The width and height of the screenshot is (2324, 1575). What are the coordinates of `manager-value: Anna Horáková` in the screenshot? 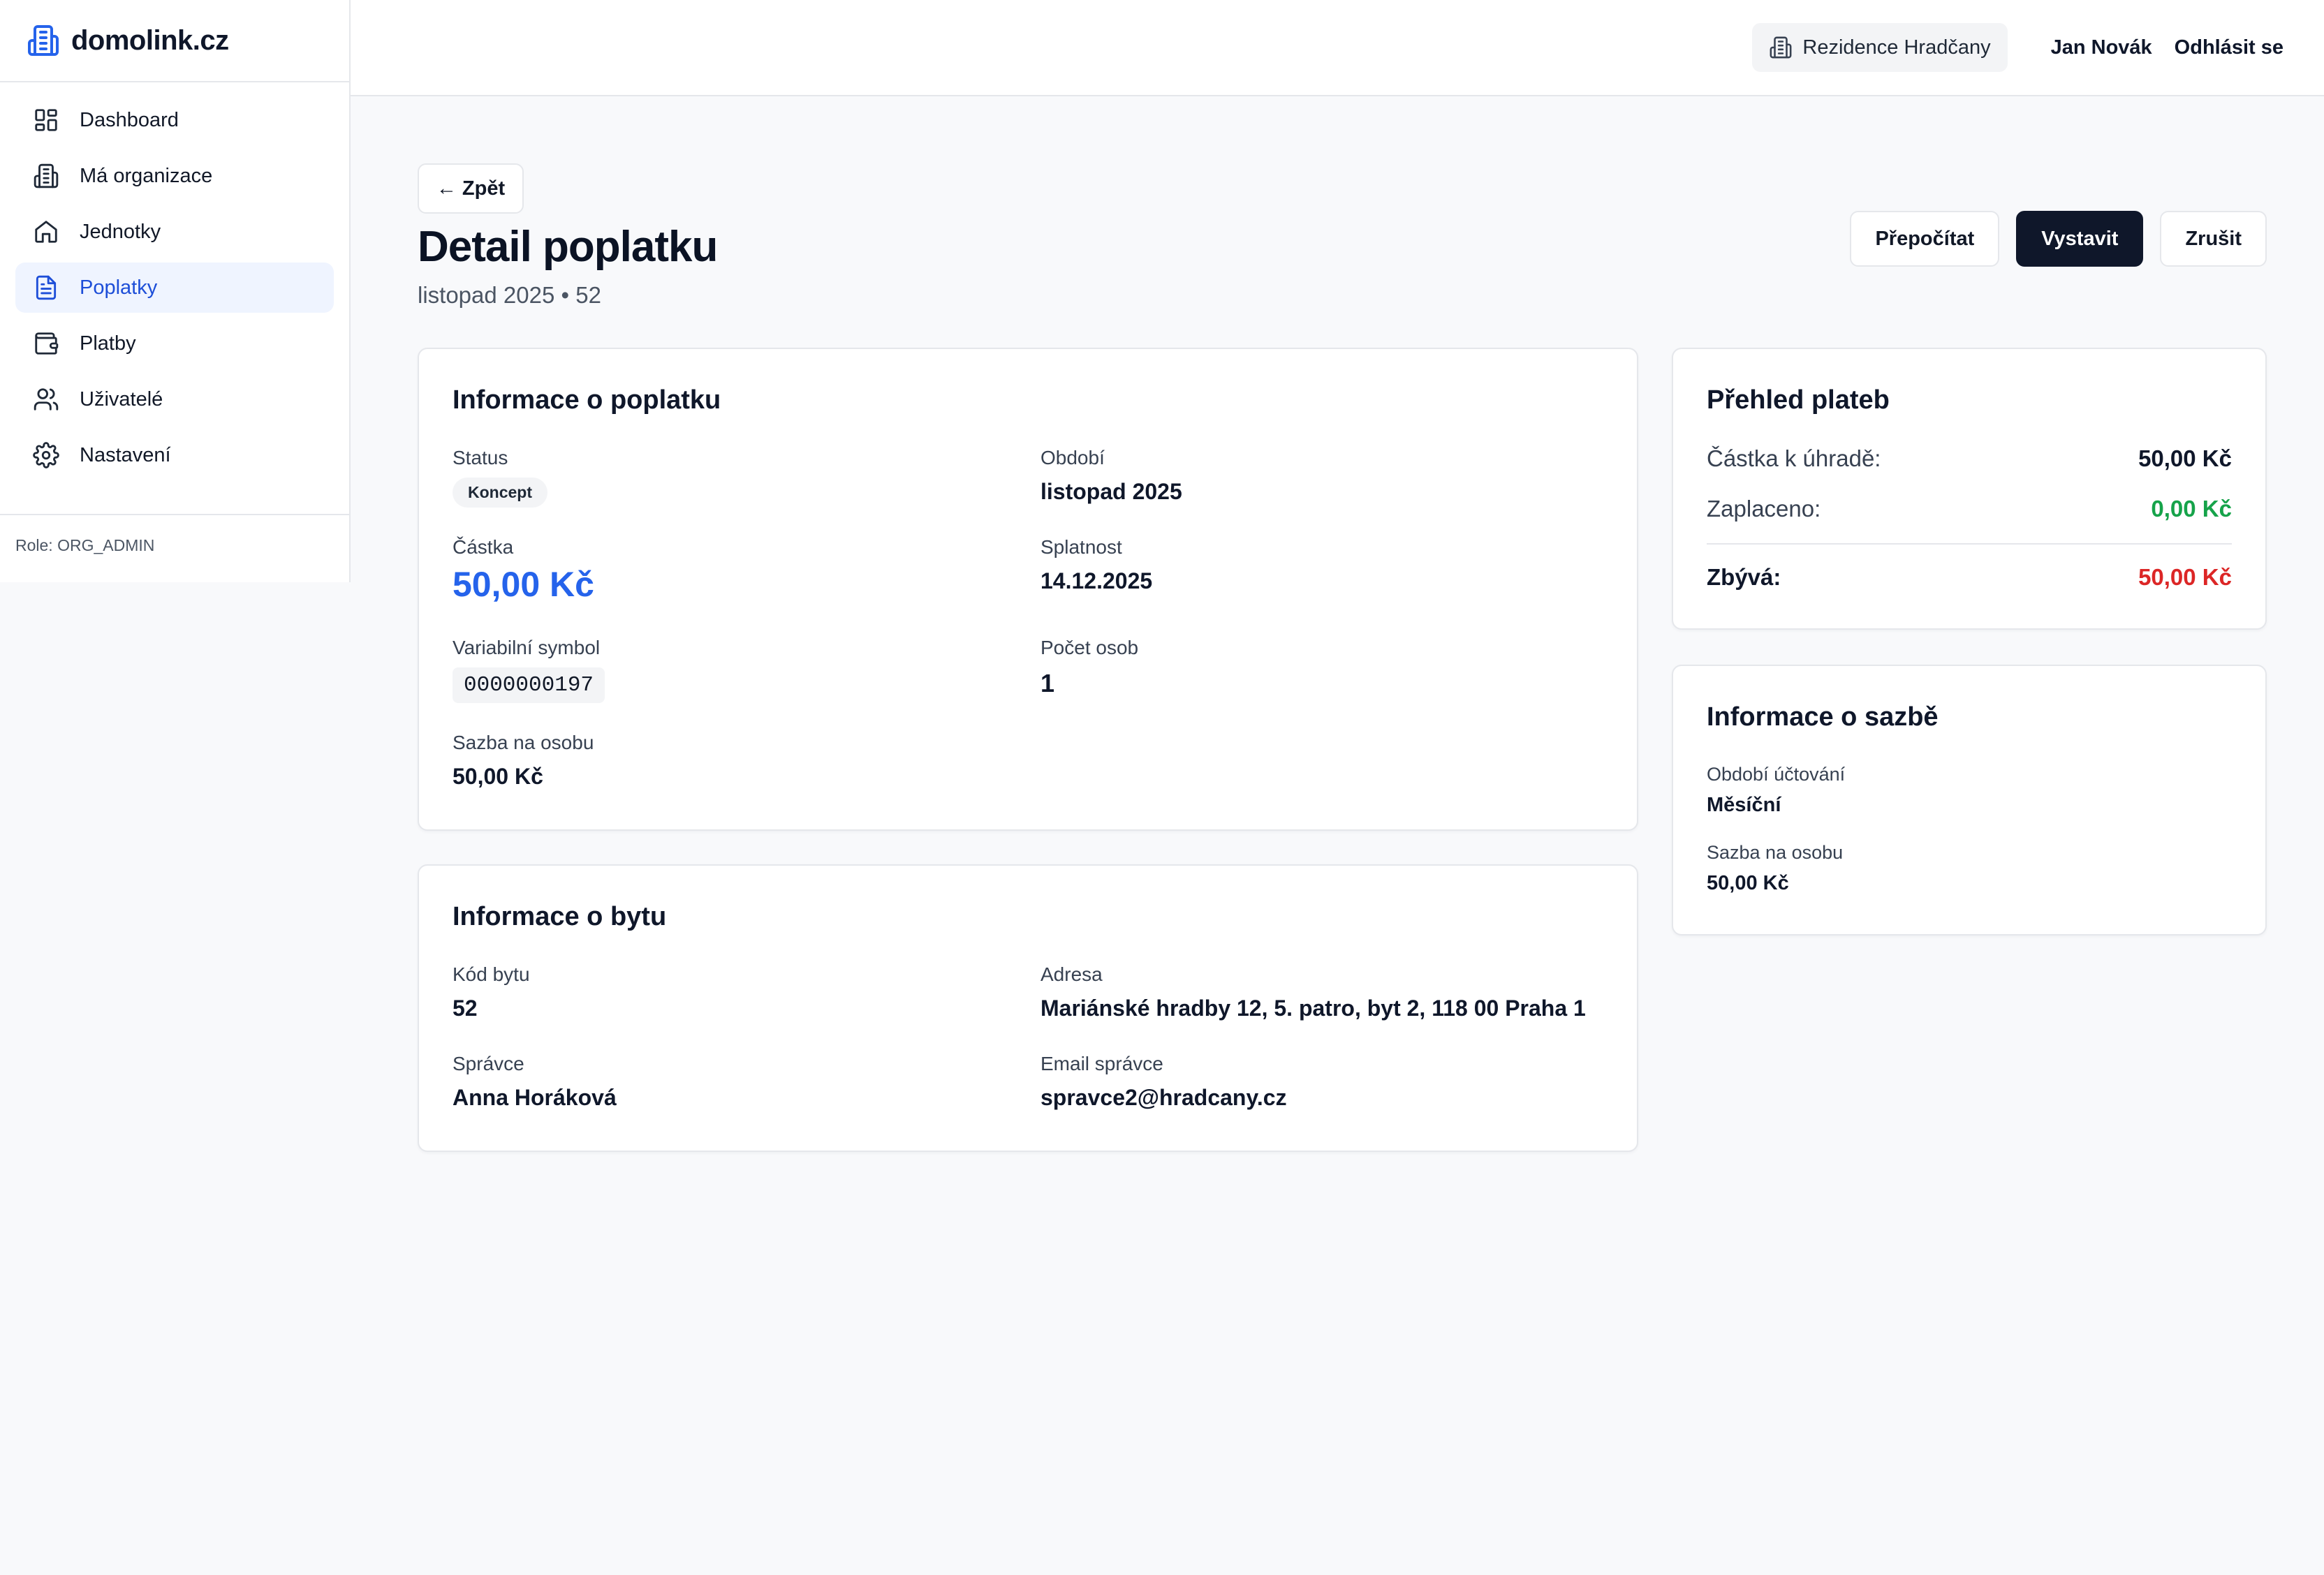 It's located at (535, 1097).